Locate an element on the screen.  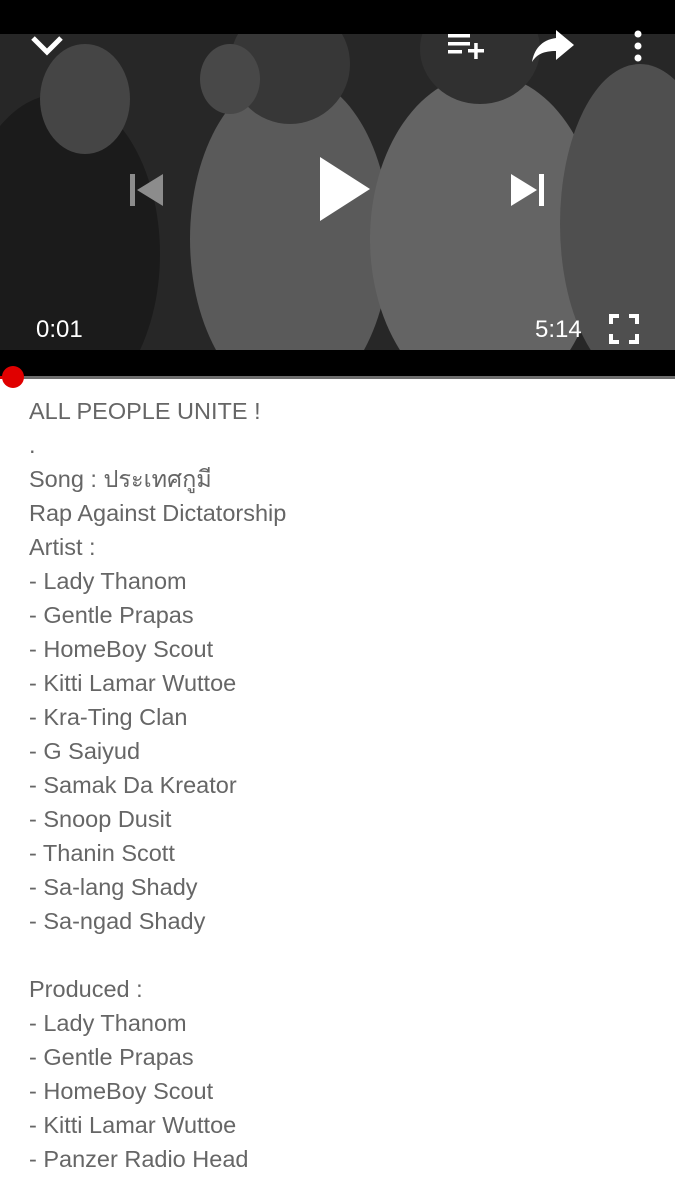
skip-next-icon is located at coordinates (528, 190).